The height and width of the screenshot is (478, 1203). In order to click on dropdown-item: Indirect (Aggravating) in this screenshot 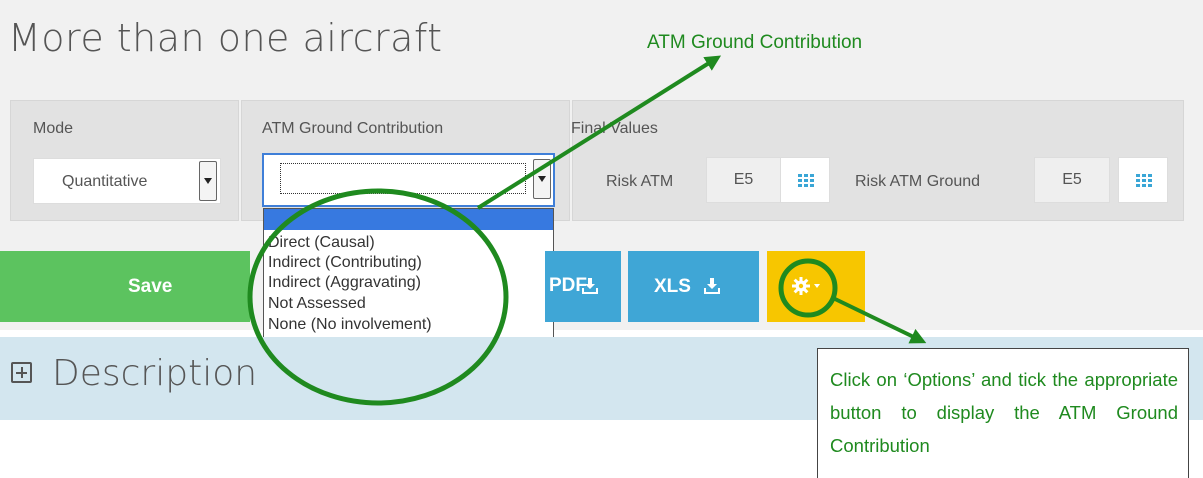, I will do `click(344, 283)`.